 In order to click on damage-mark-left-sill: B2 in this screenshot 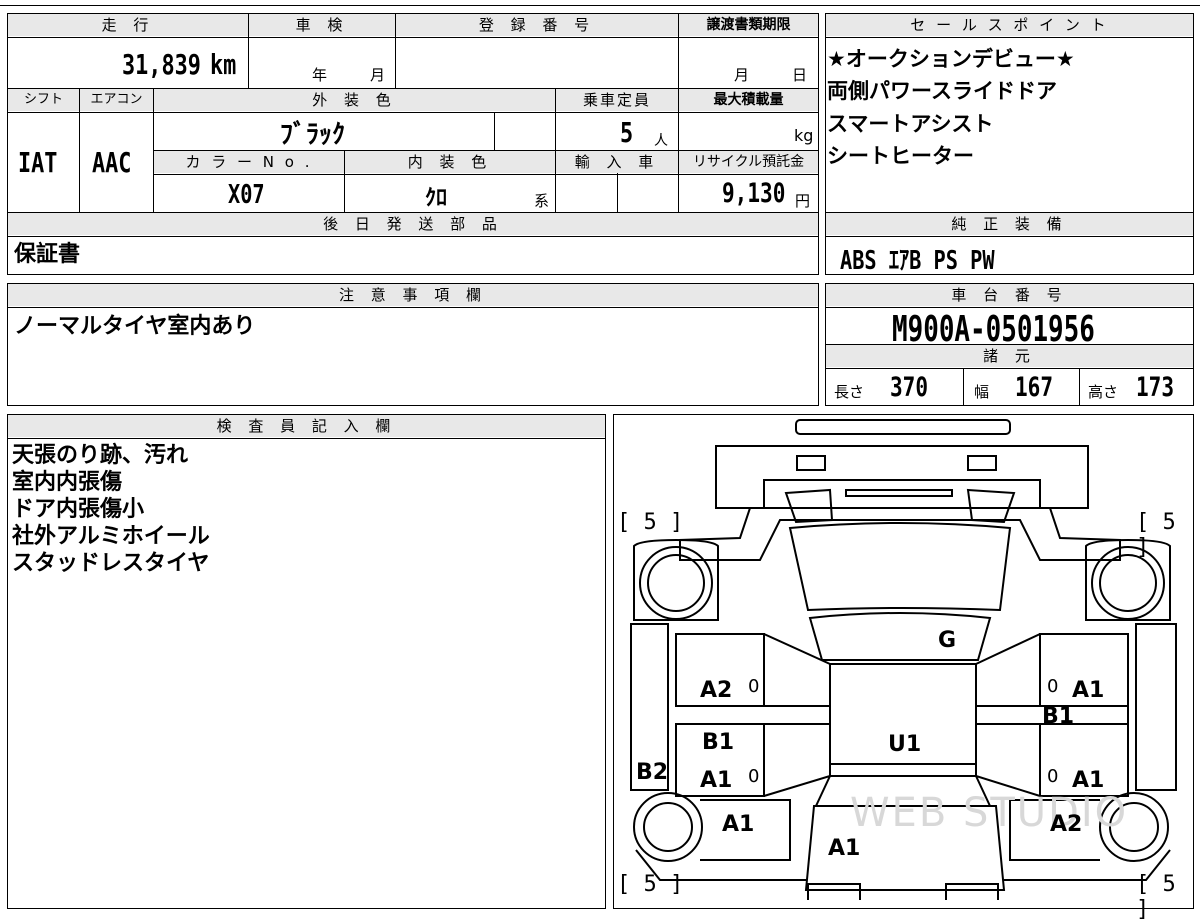, I will do `click(652, 772)`.